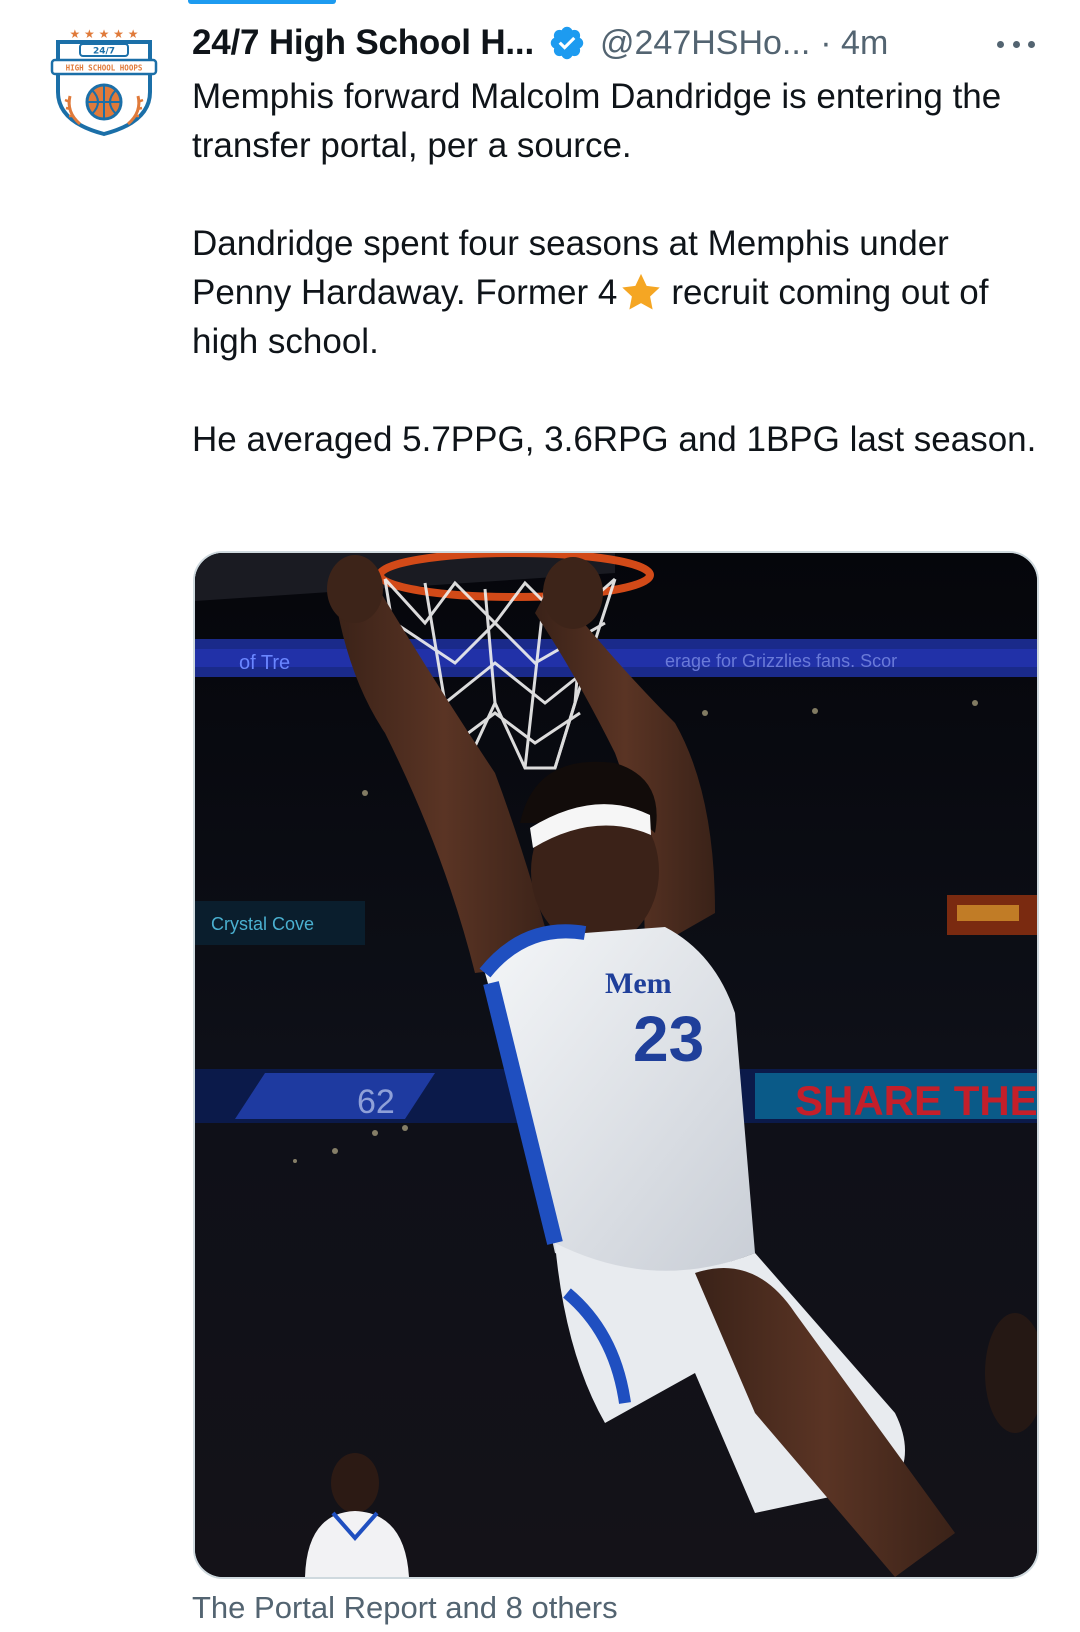  What do you see at coordinates (567, 43) in the screenshot?
I see `verified-badge-icon` at bounding box center [567, 43].